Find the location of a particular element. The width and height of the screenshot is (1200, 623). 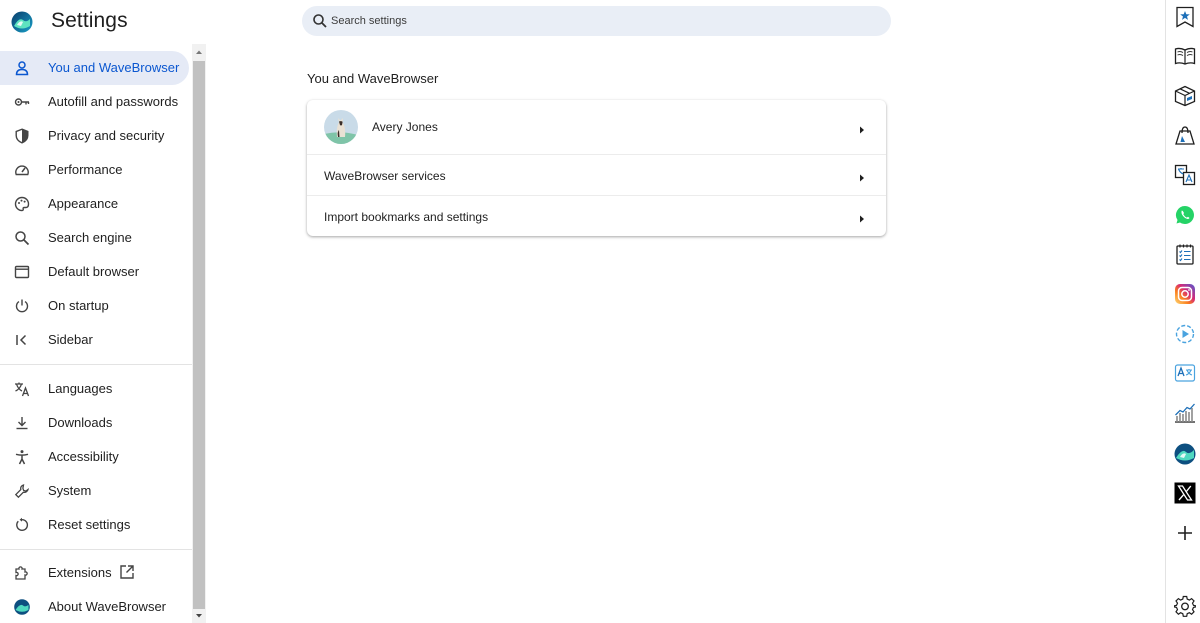

sidebar-item-you-and-wavebrowser: You and WaveBrowser is located at coordinates (94, 68).